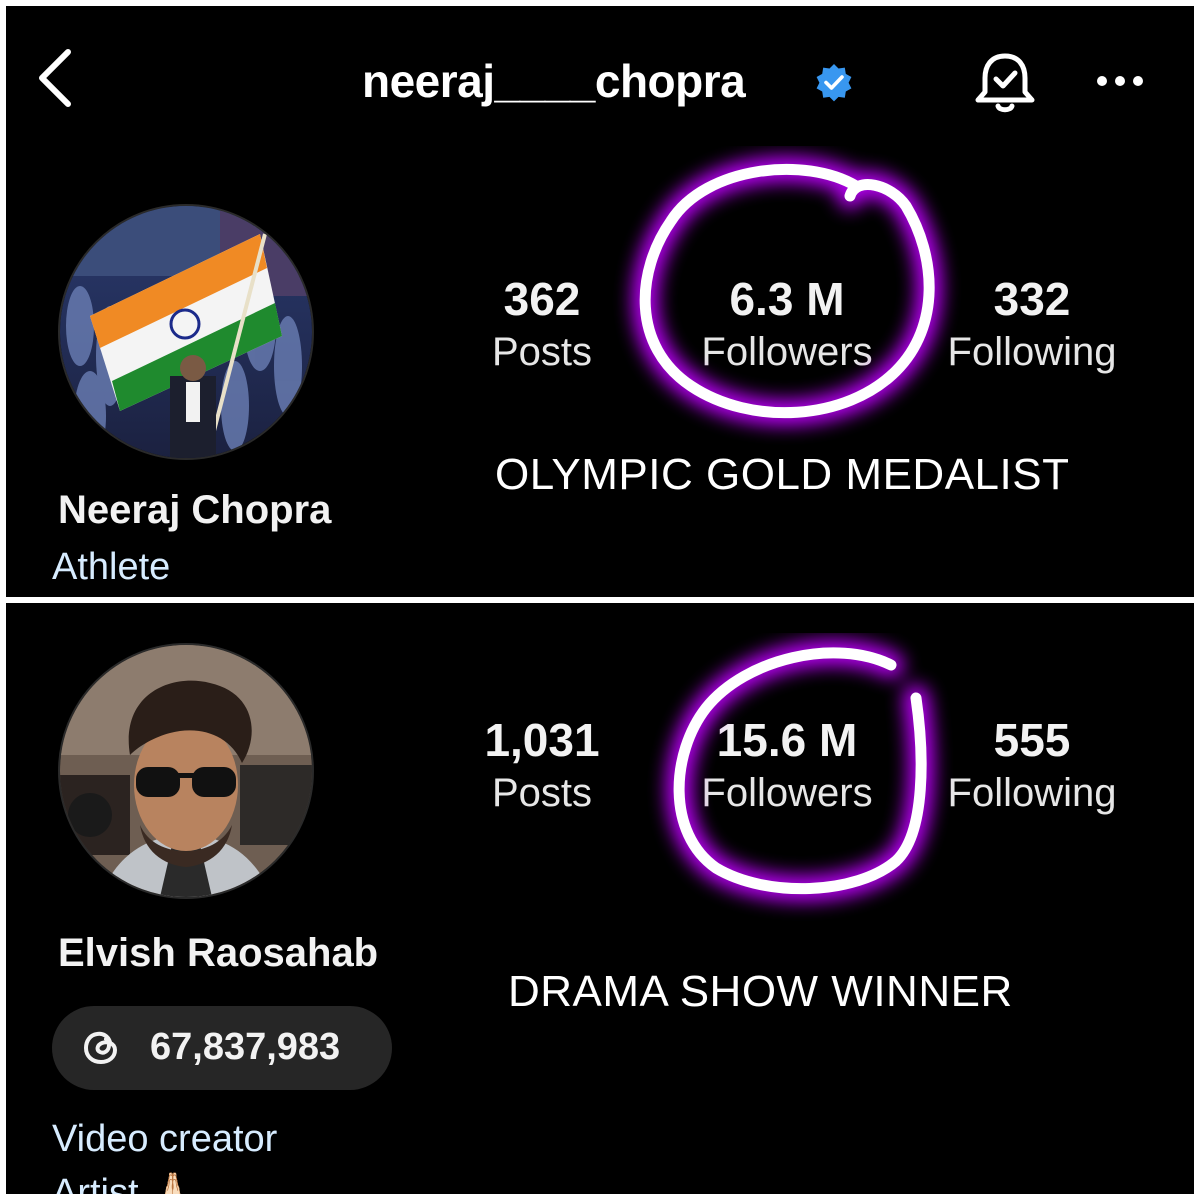 The height and width of the screenshot is (1200, 1200). Describe the element at coordinates (834, 83) in the screenshot. I see `verified-badge-icon` at that location.